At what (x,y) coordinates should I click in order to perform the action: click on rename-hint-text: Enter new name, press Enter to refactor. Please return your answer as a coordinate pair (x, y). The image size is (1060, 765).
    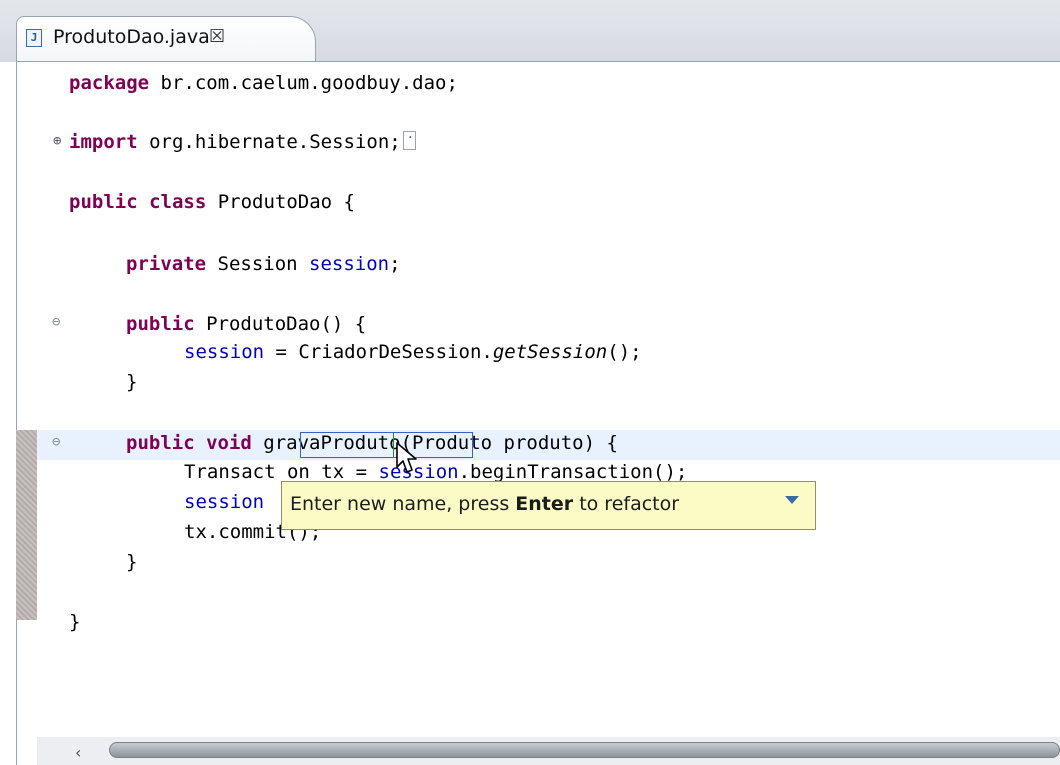
    Looking at the image, I should click on (485, 504).